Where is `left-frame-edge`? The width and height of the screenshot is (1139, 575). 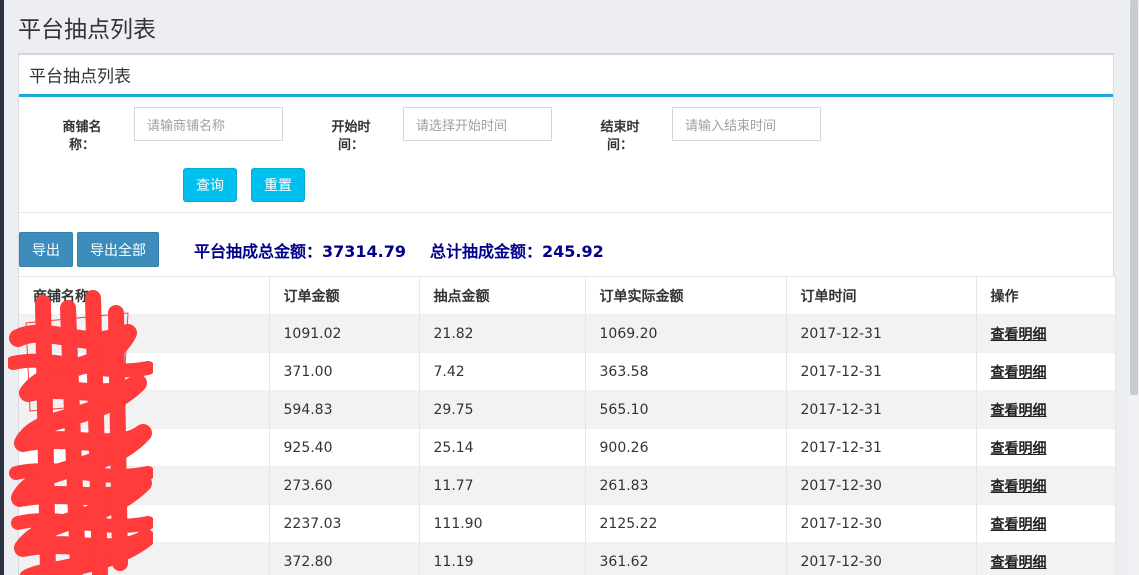 left-frame-edge is located at coordinates (2, 287).